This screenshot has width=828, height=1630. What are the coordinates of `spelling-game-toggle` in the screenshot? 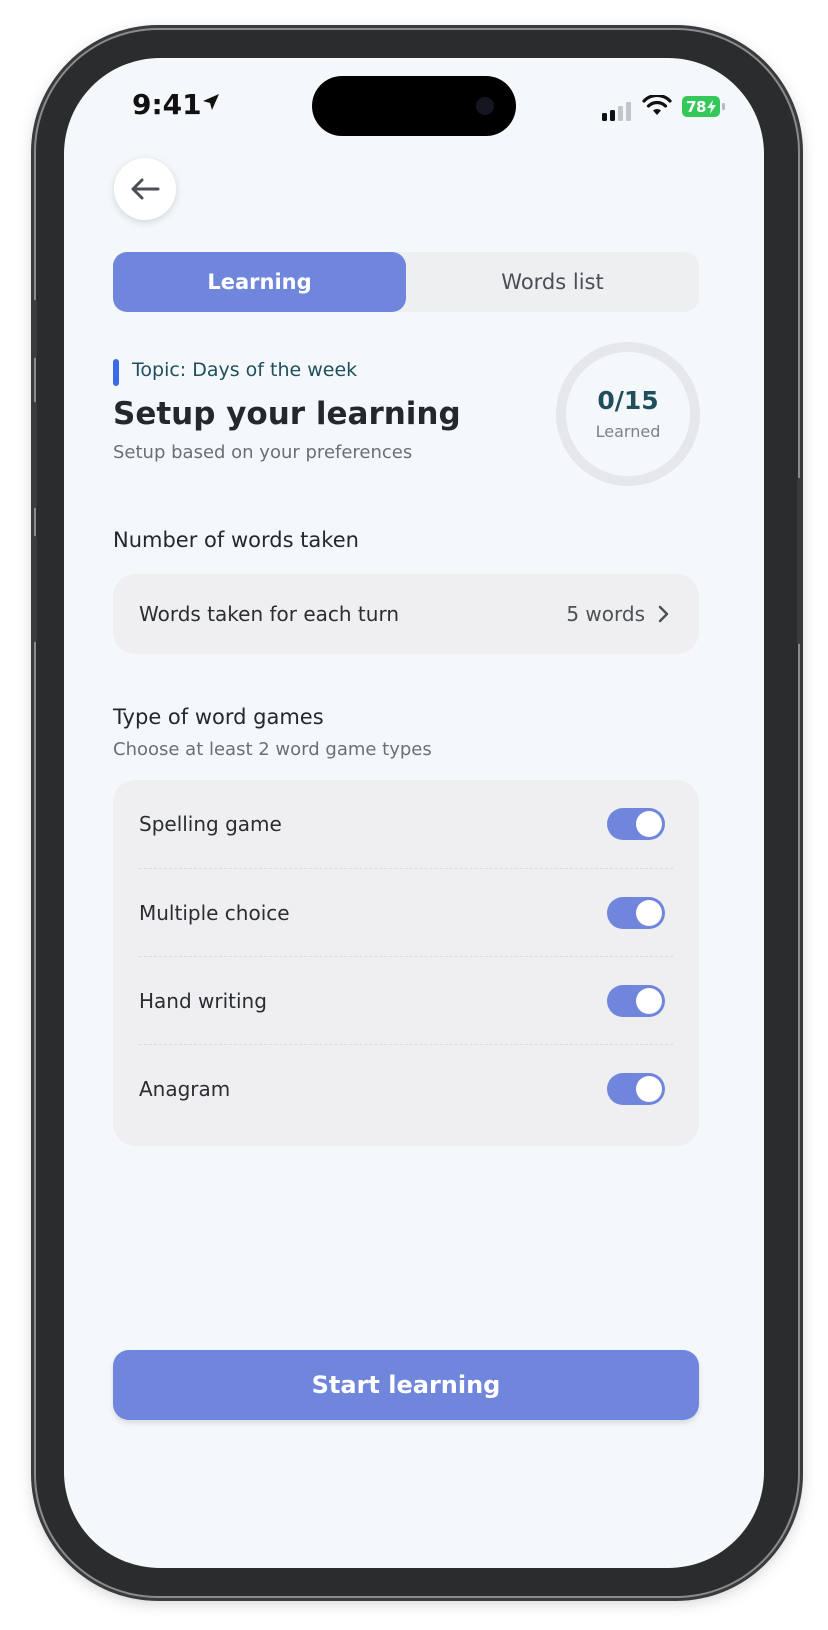 It's located at (636, 824).